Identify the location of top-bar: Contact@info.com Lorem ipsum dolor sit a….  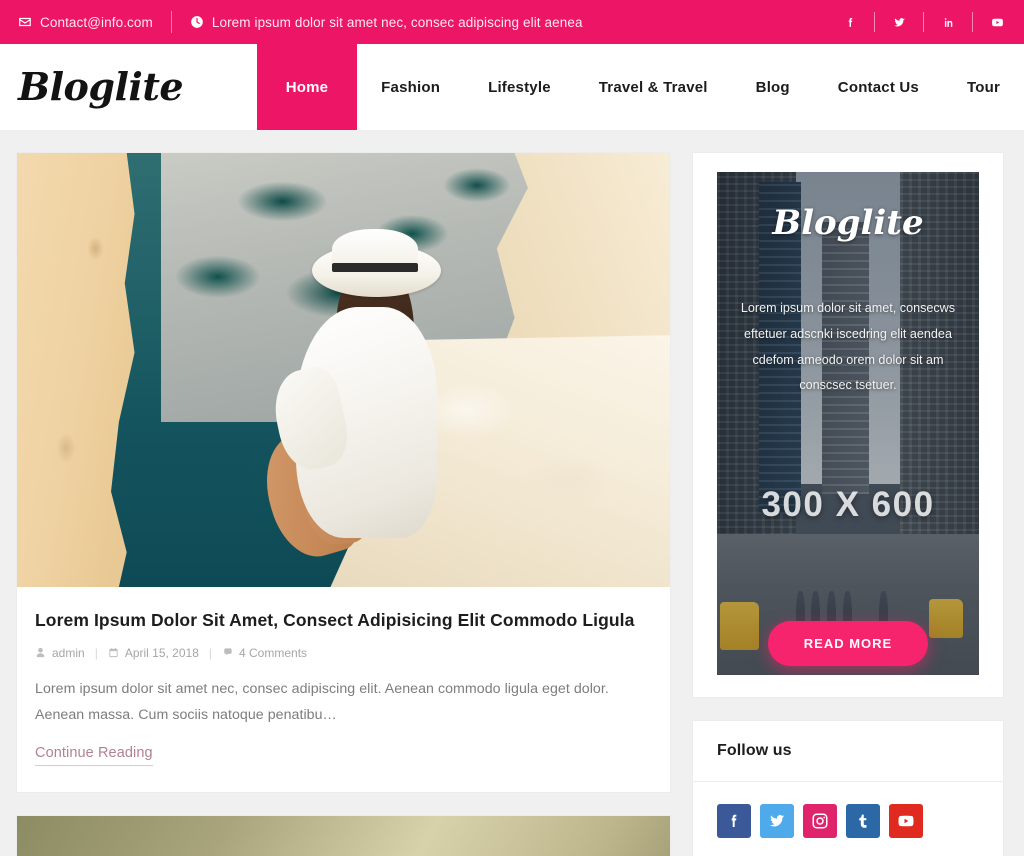
(512, 22).